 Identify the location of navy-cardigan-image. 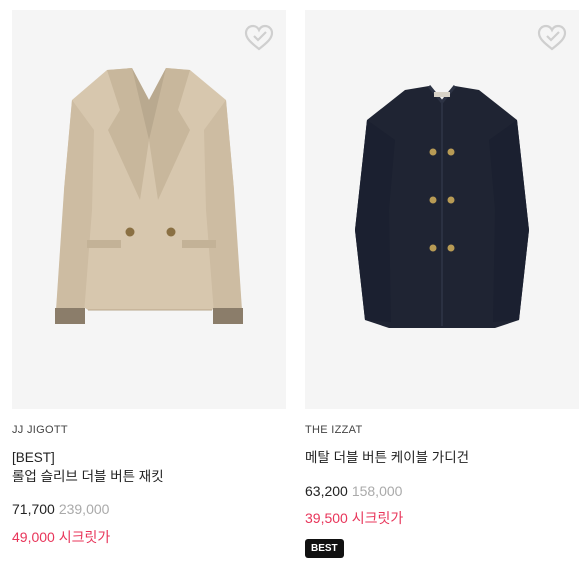
(442, 206).